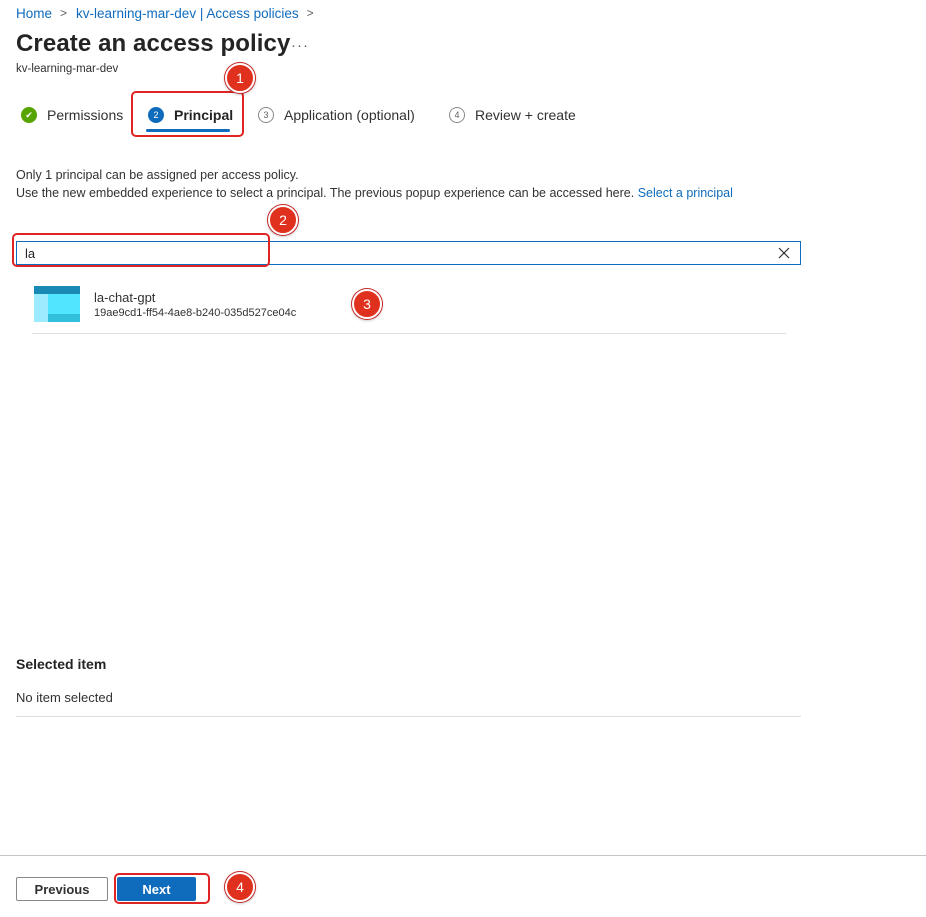 This screenshot has width=926, height=917. I want to click on selected-item-heading: Selected item, so click(61, 664).